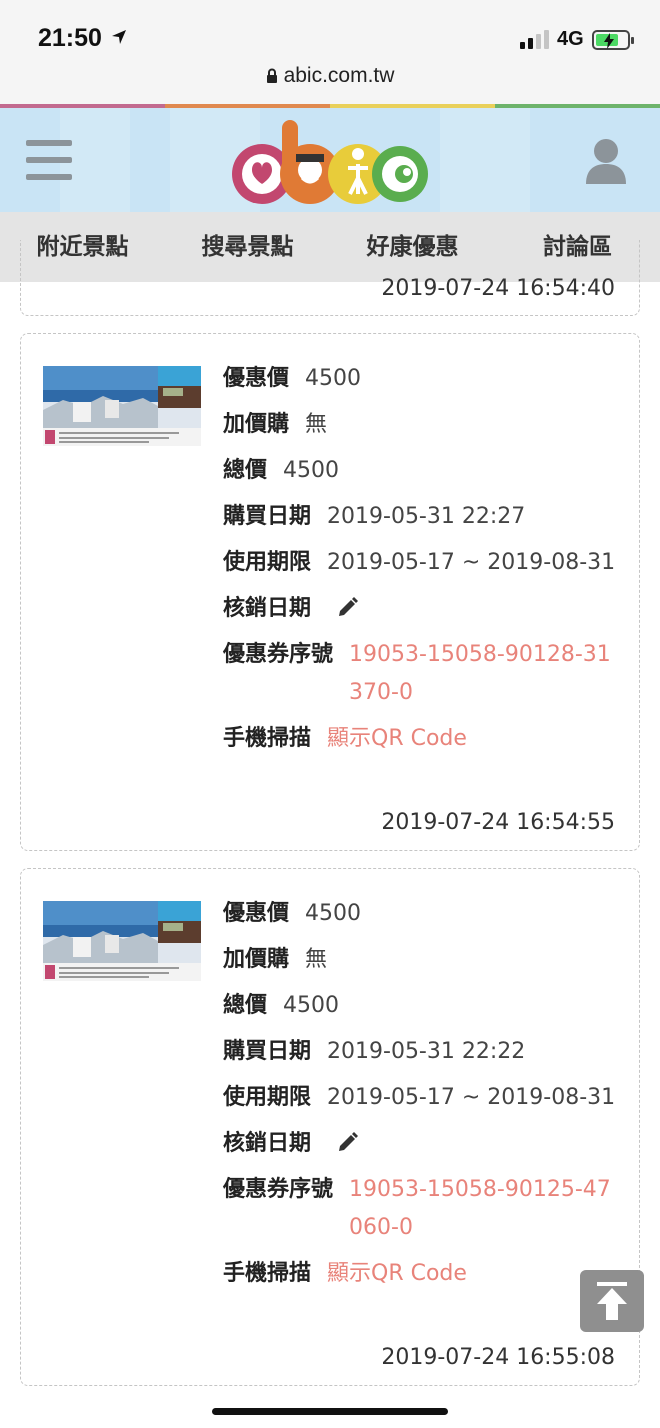 This screenshot has width=660, height=1428. What do you see at coordinates (480, 1208) in the screenshot?
I see `serial-value: 19053-15058-90125-47060-0` at bounding box center [480, 1208].